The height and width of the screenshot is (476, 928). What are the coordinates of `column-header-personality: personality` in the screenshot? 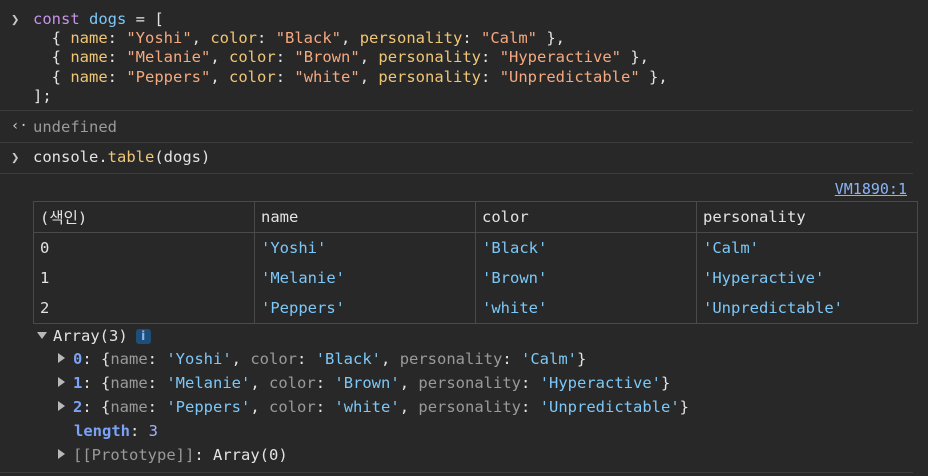 It's located at (807, 217).